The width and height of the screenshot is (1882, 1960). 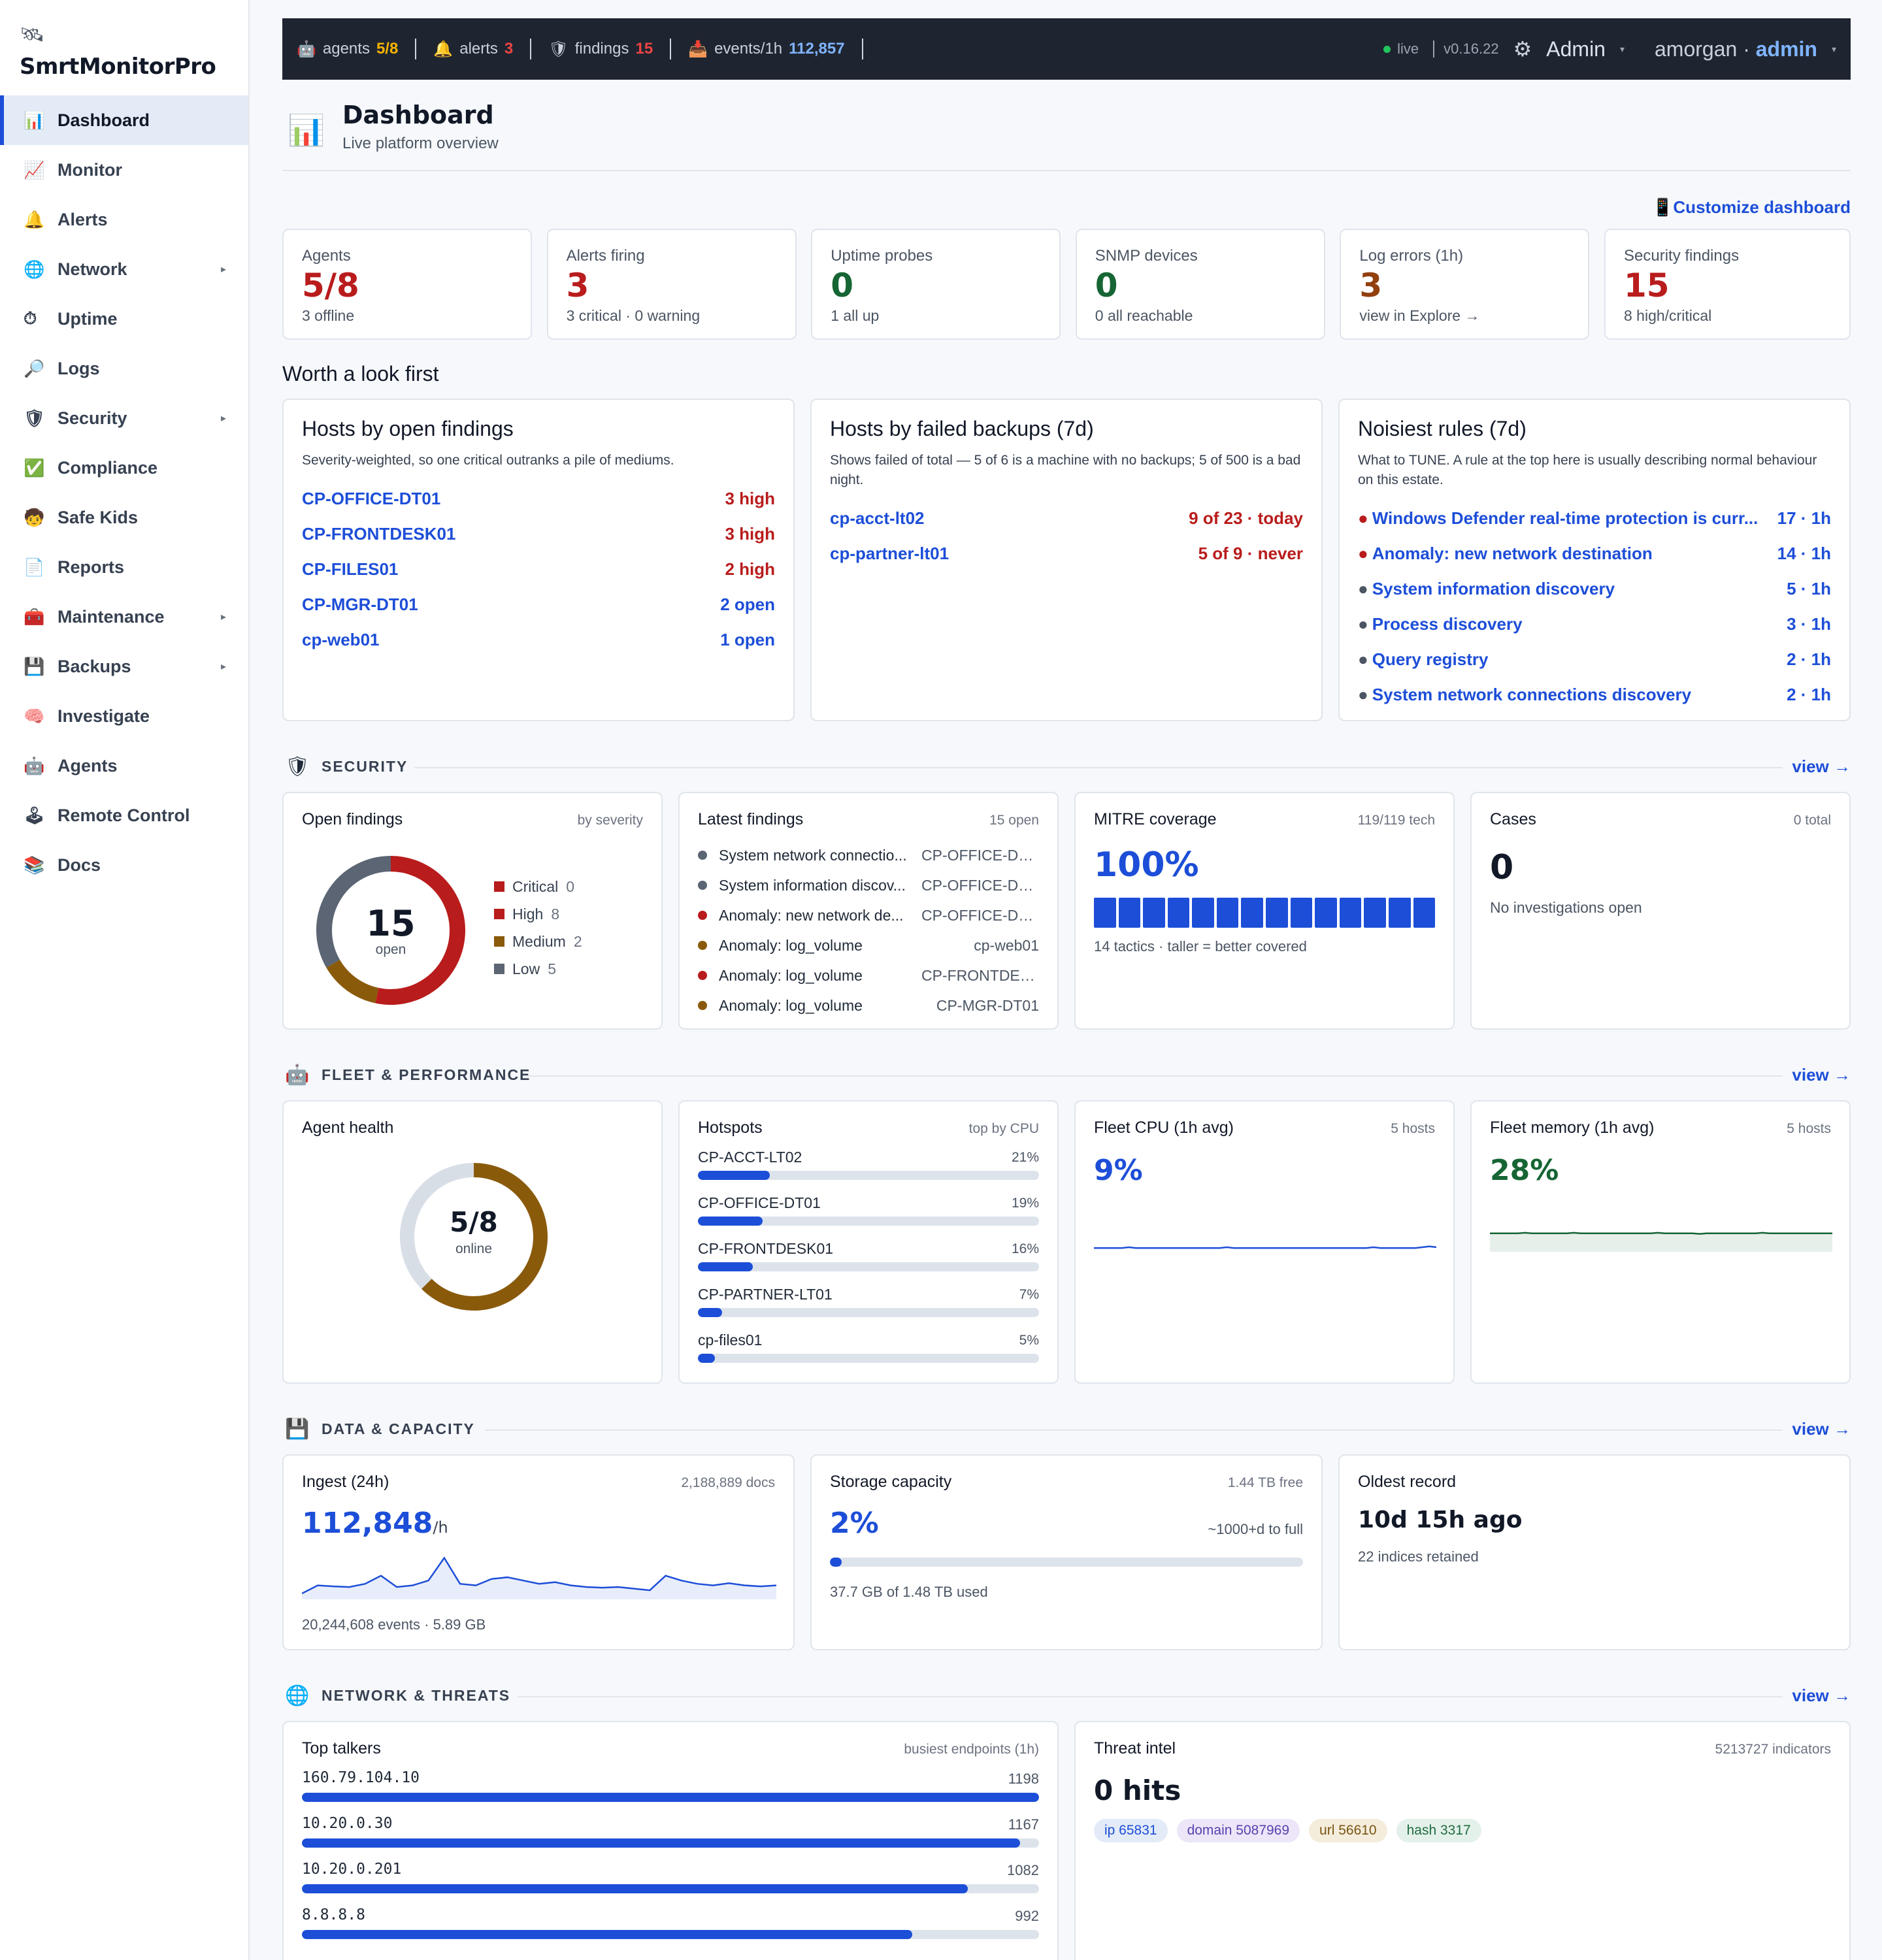 What do you see at coordinates (341, 640) in the screenshot?
I see `host-link: cp-web01` at bounding box center [341, 640].